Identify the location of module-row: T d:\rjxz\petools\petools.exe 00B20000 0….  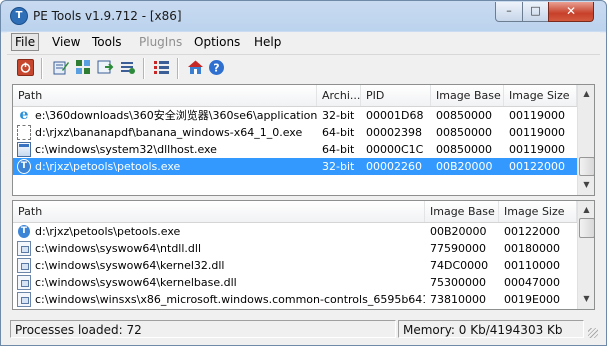
(295, 231).